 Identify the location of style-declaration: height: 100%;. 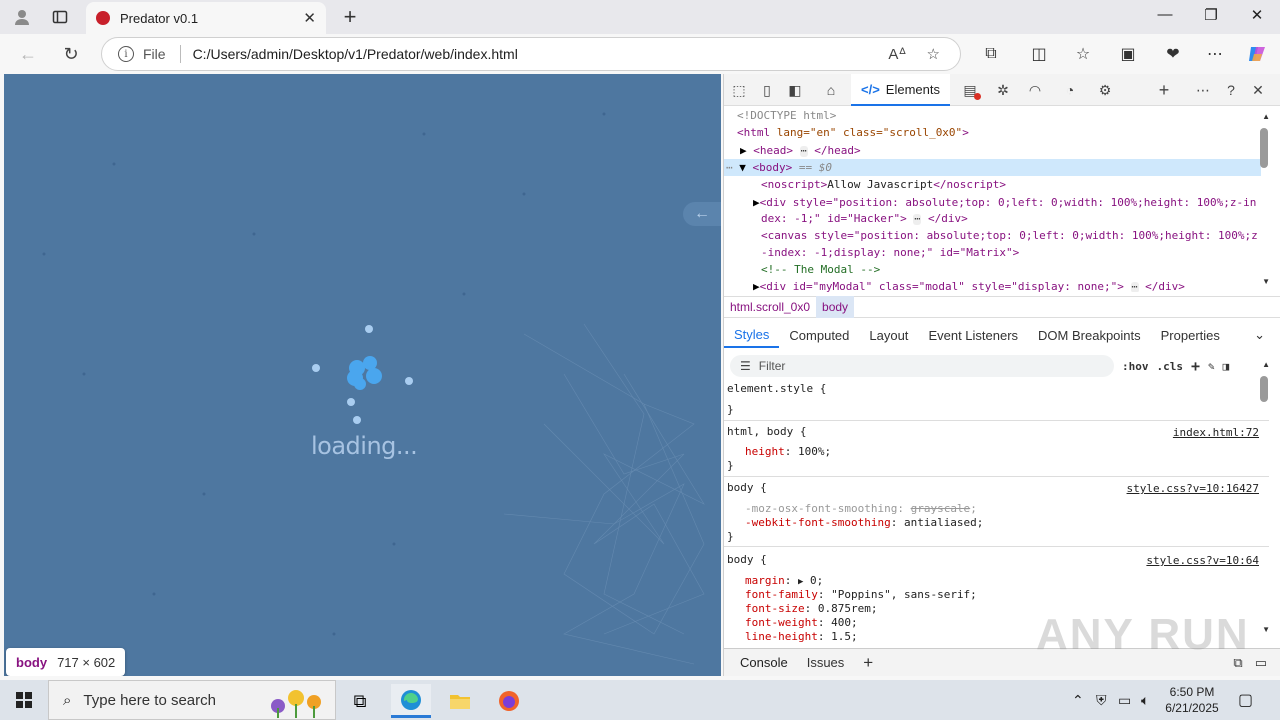
(788, 452).